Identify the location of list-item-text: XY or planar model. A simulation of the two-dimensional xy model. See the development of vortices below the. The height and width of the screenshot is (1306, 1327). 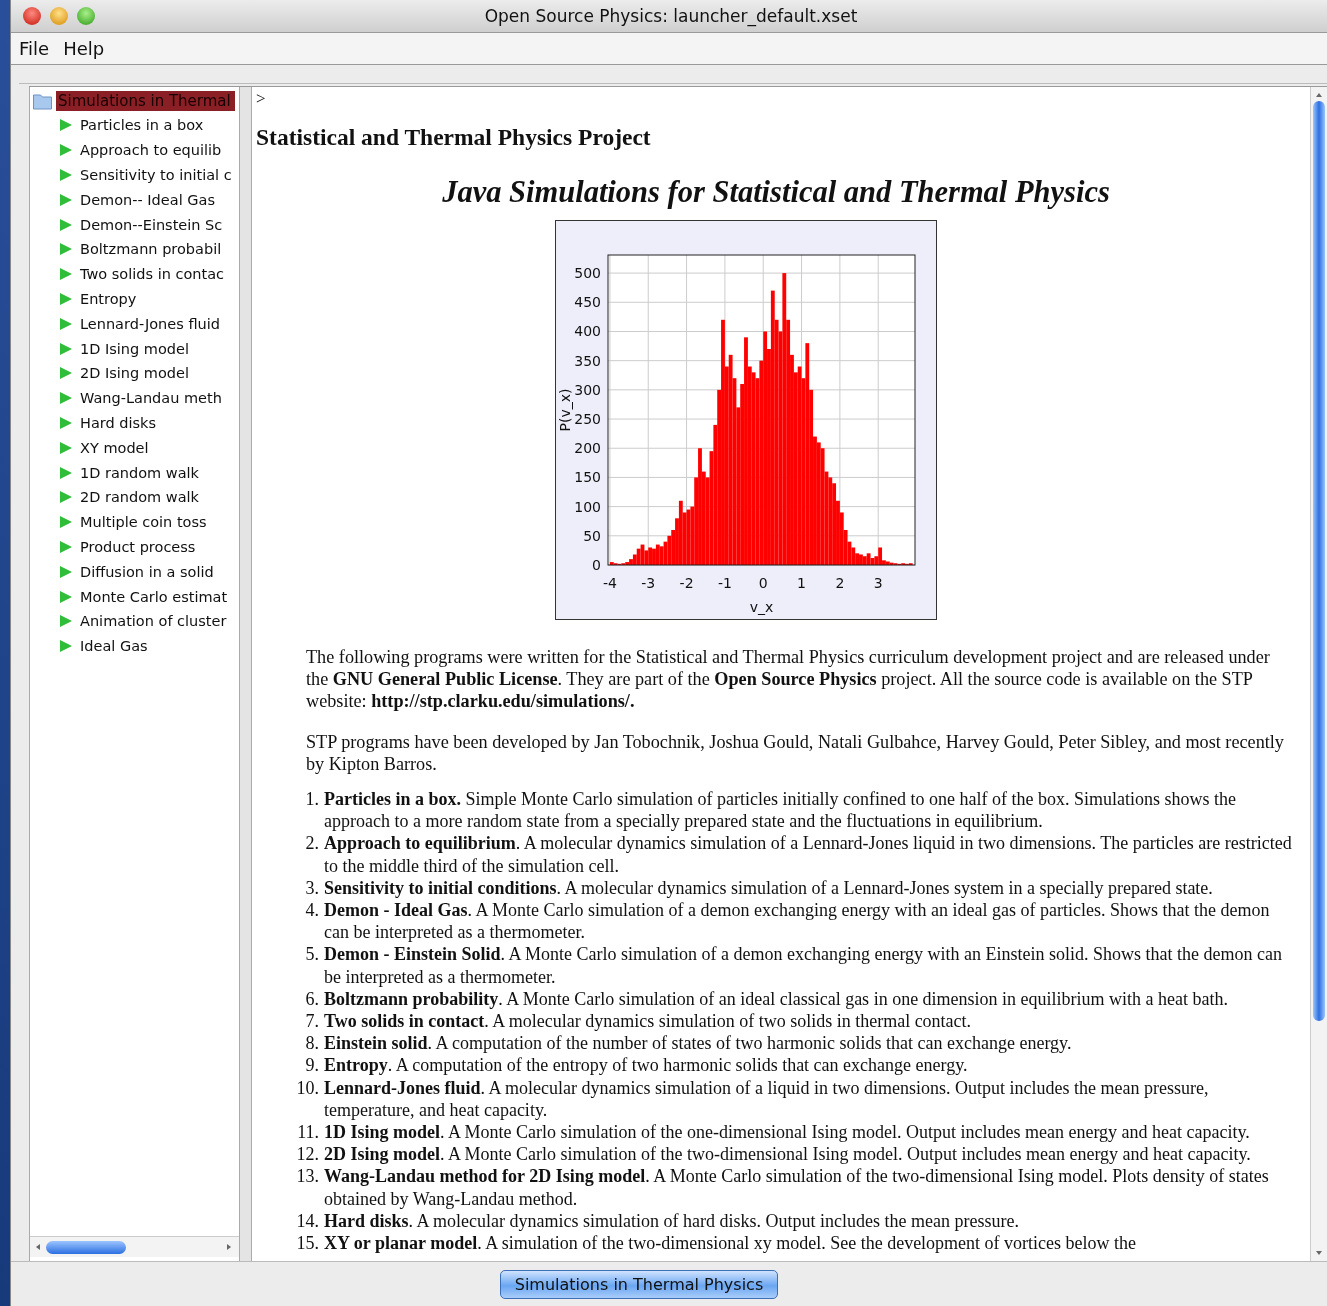
(731, 1243).